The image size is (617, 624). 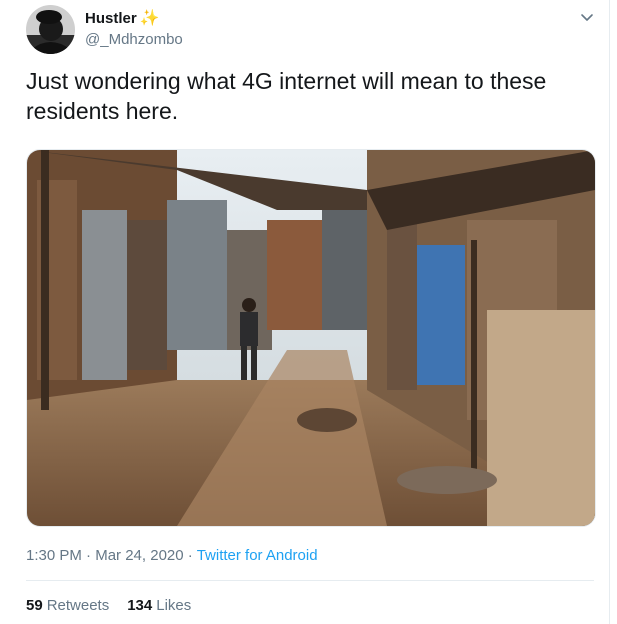 I want to click on chevron-down-icon, so click(x=587, y=18).